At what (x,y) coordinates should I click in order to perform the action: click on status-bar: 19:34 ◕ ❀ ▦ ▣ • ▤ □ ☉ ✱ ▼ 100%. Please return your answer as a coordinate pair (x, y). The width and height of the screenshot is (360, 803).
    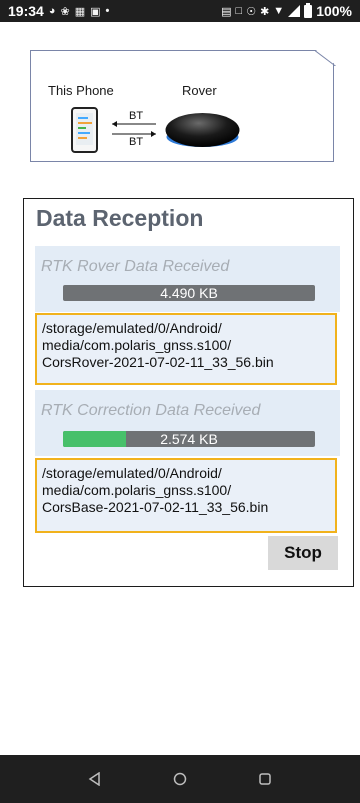
    Looking at the image, I should click on (180, 11).